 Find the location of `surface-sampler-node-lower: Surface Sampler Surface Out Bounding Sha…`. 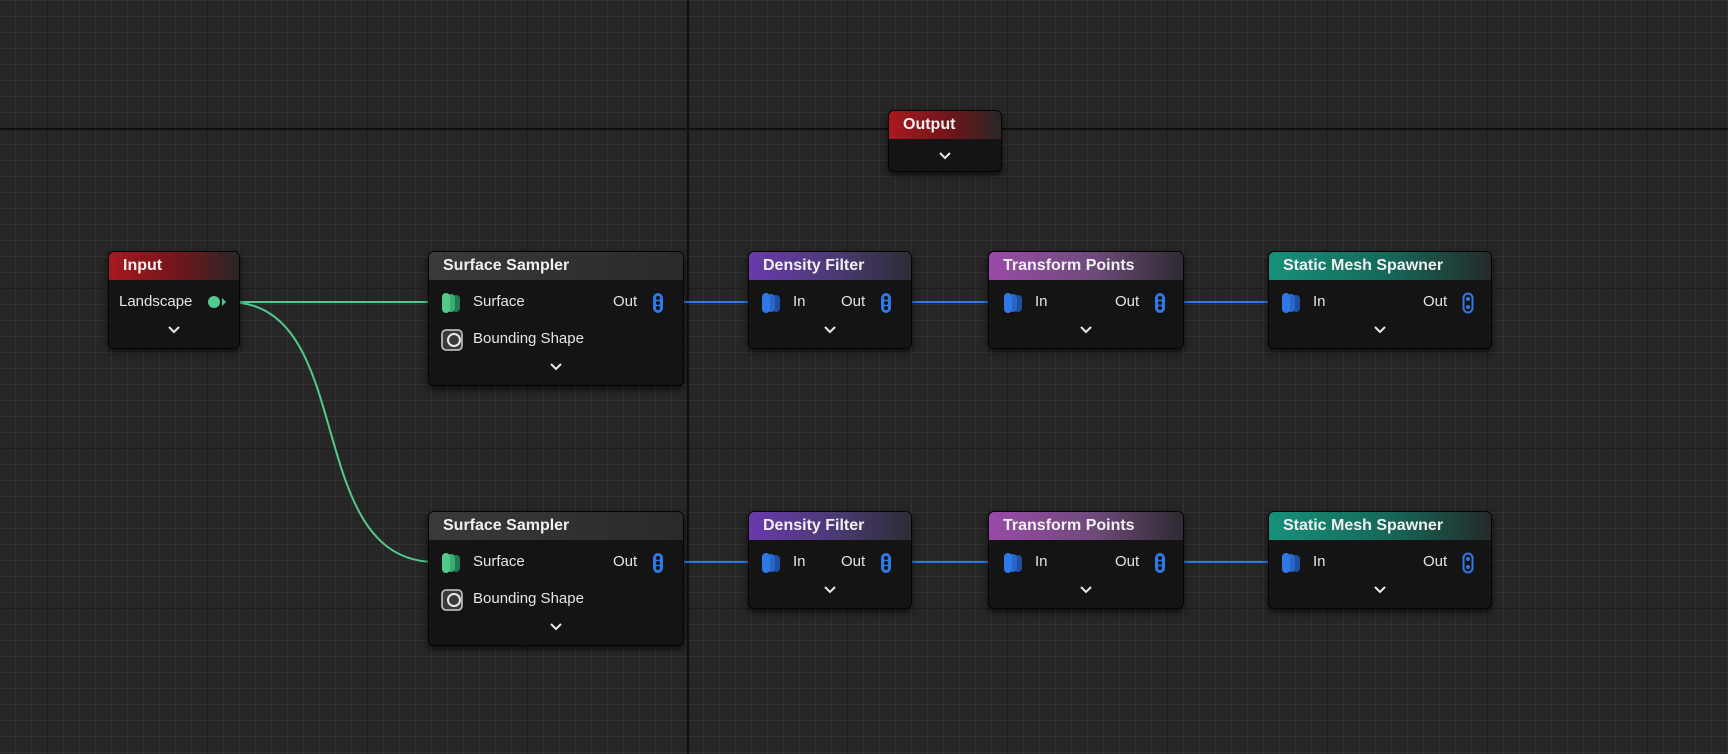

surface-sampler-node-lower: Surface Sampler Surface Out Bounding Sha… is located at coordinates (556, 578).